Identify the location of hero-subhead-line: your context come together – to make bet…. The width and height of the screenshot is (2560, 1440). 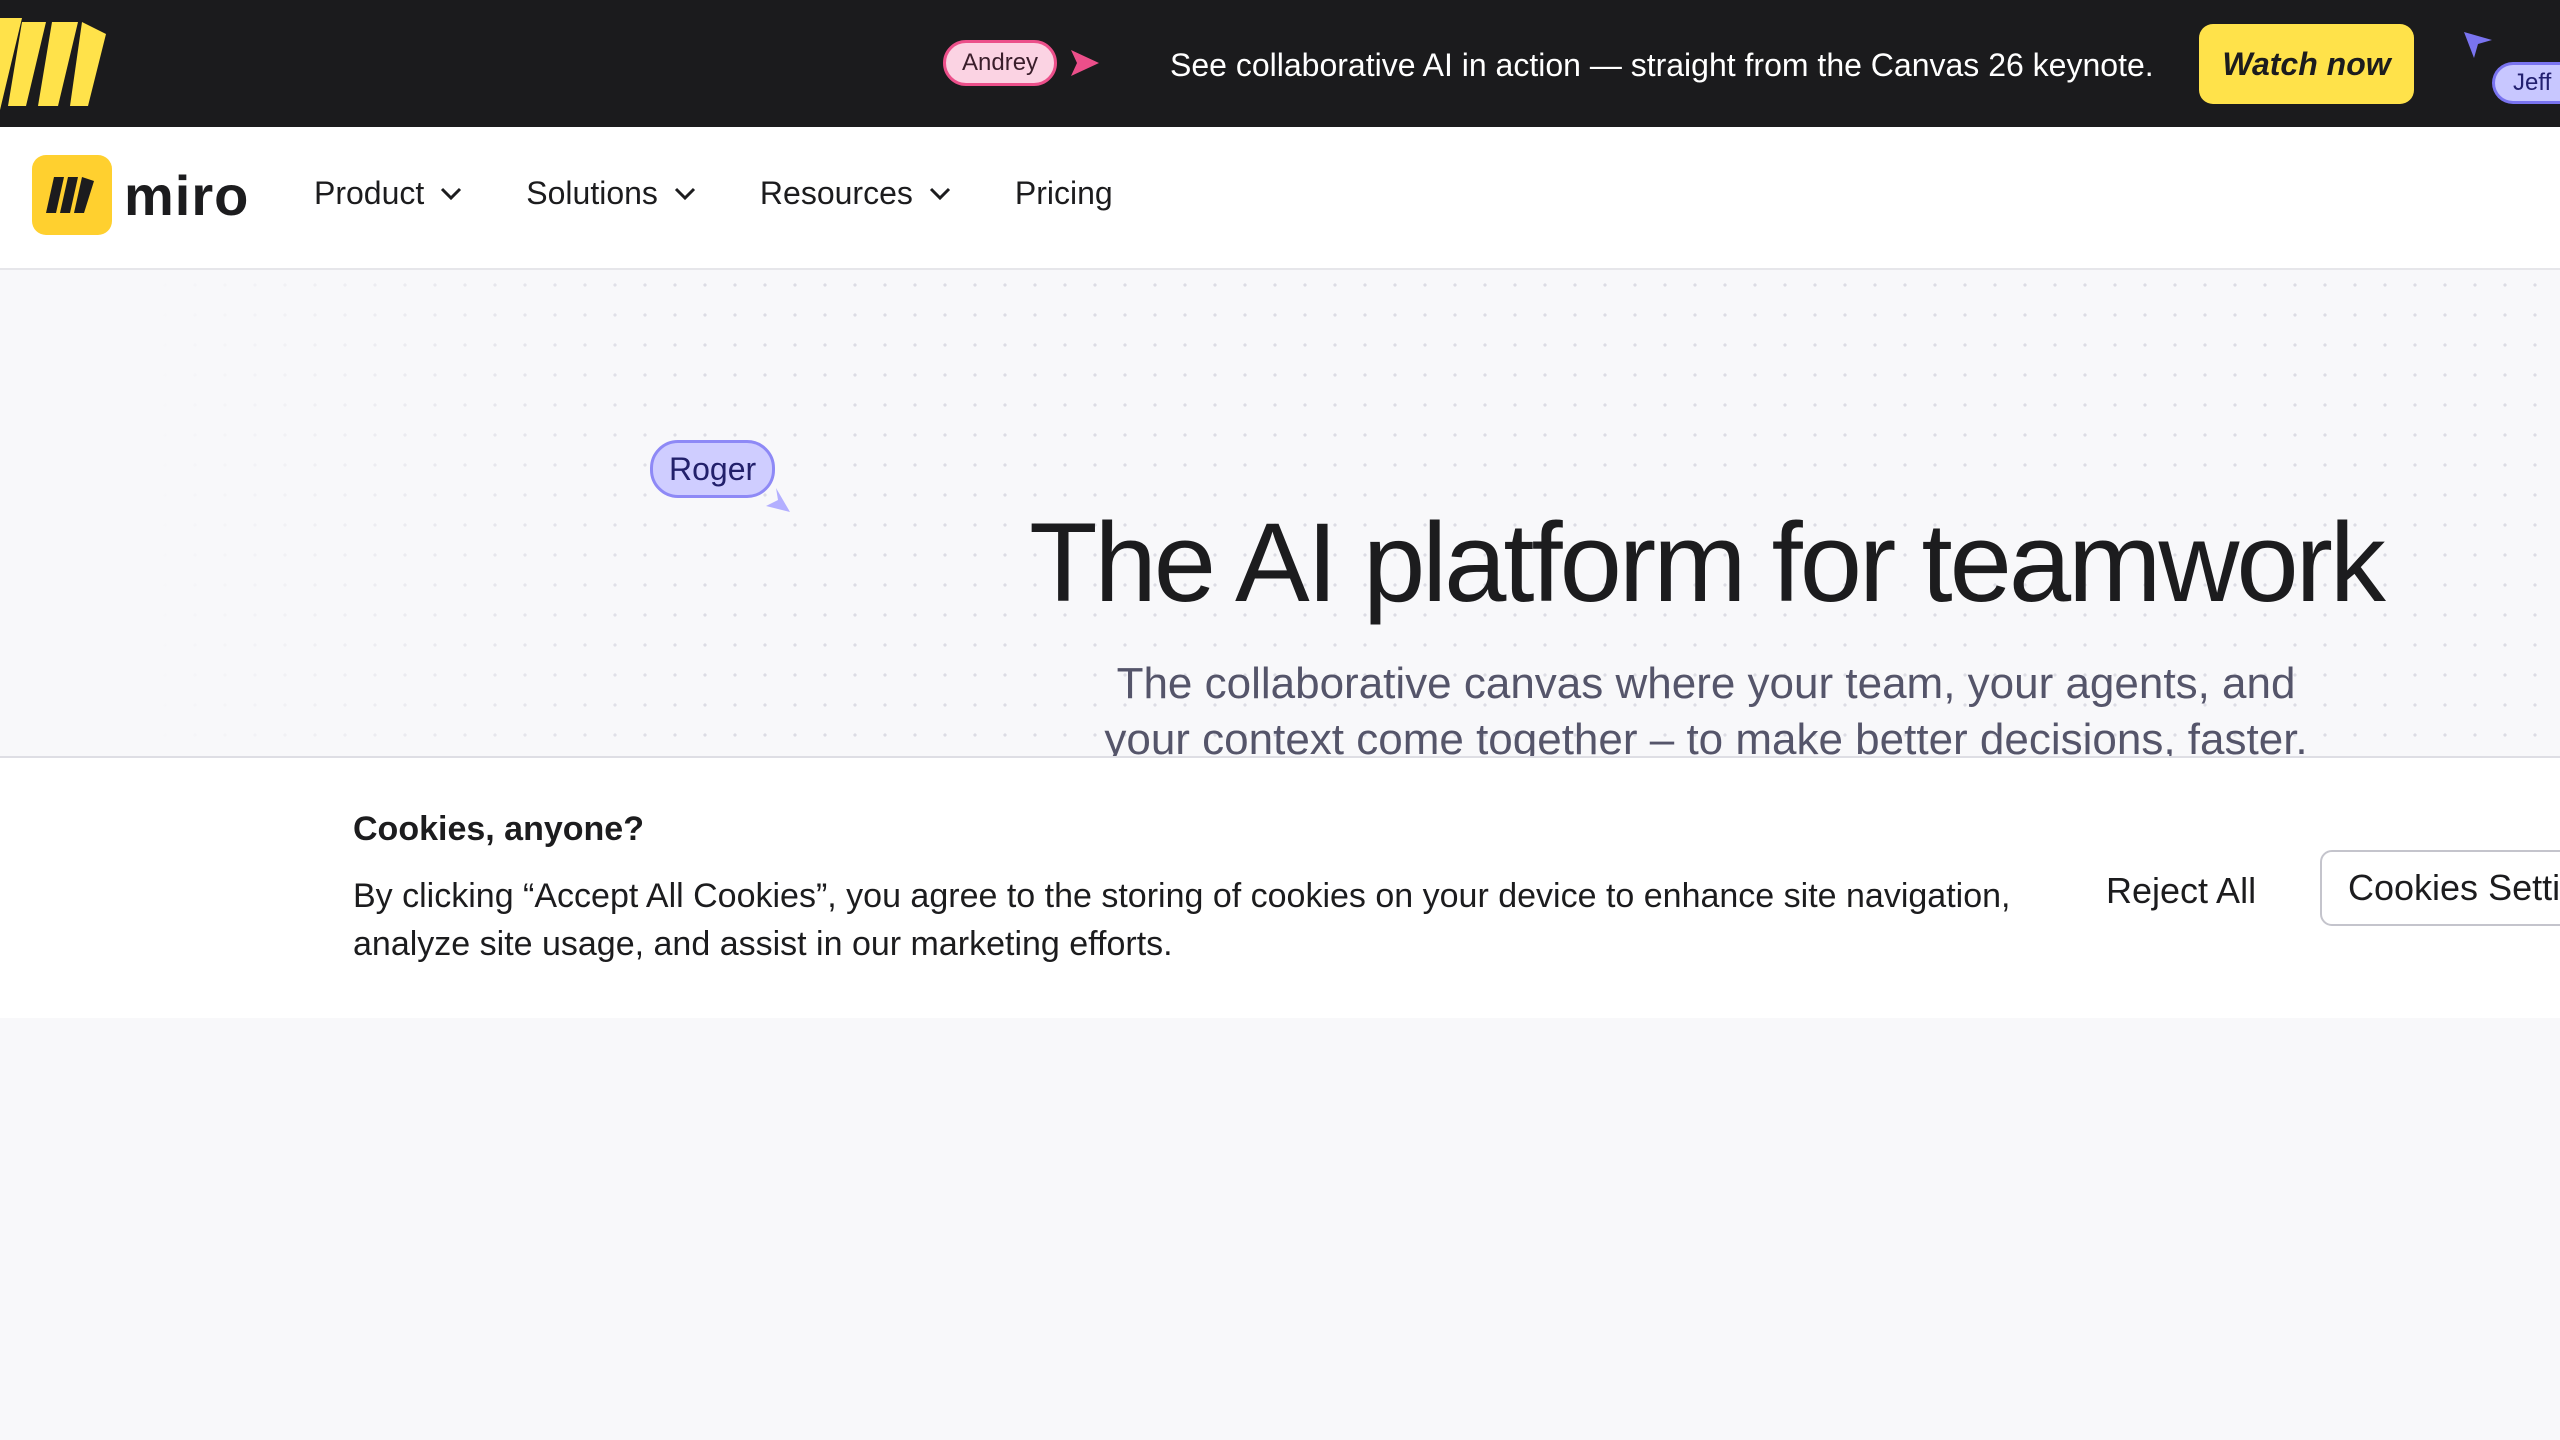
(1706, 735).